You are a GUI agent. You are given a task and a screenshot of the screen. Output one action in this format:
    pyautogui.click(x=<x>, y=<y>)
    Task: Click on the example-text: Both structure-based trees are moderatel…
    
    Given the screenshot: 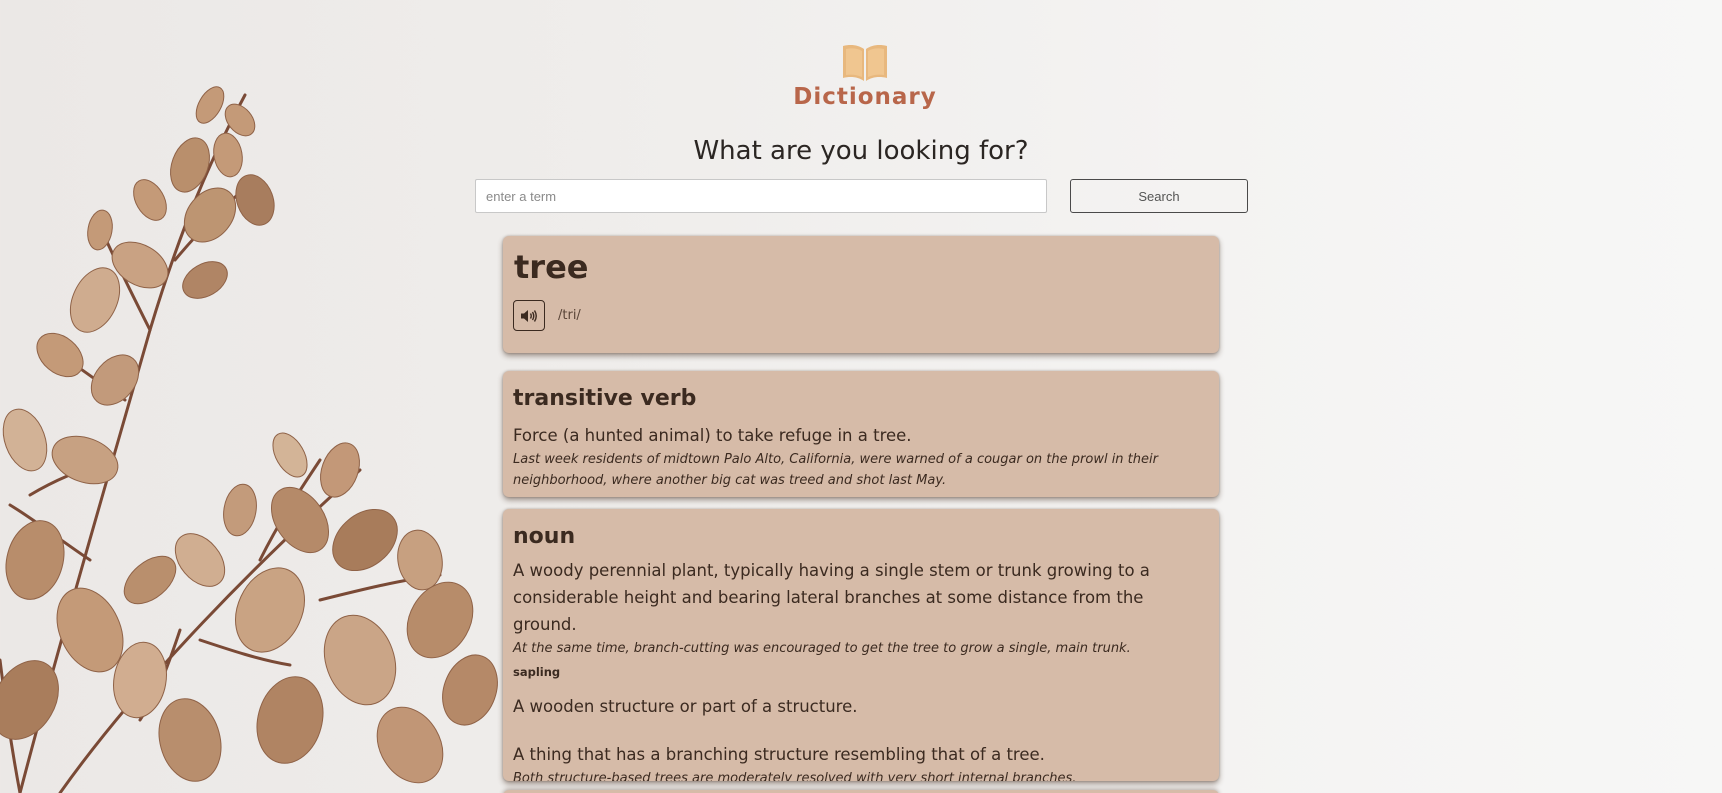 What is the action you would take?
    pyautogui.click(x=795, y=776)
    